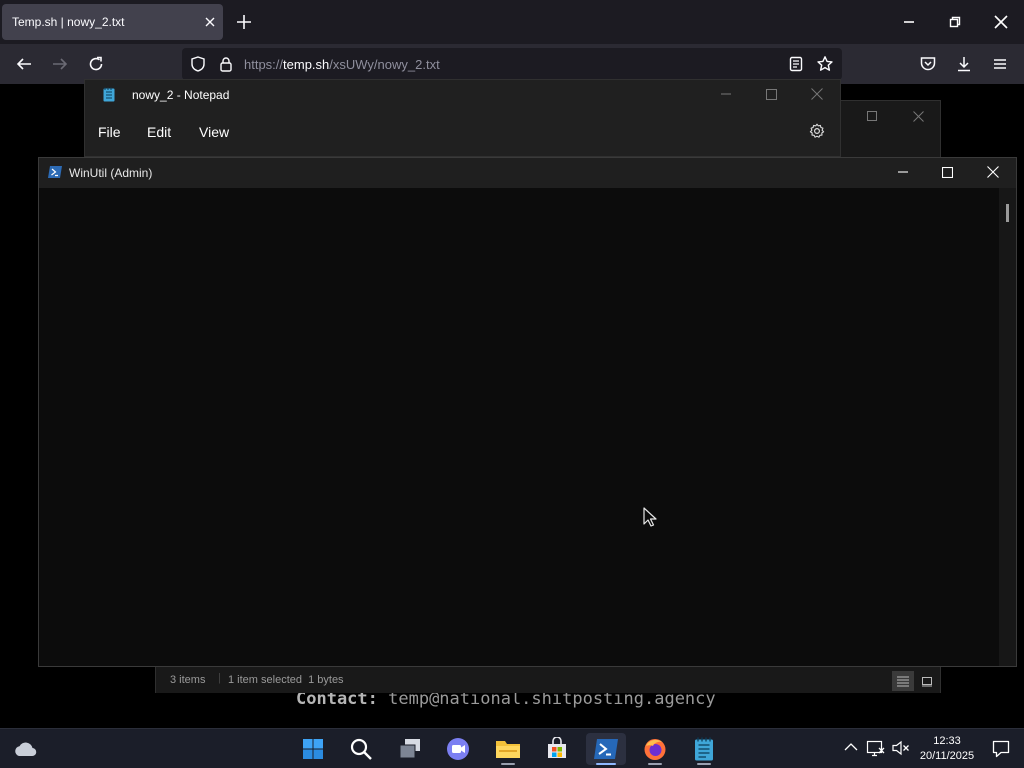  Describe the element at coordinates (903, 681) in the screenshot. I see `details-view-icon` at that location.